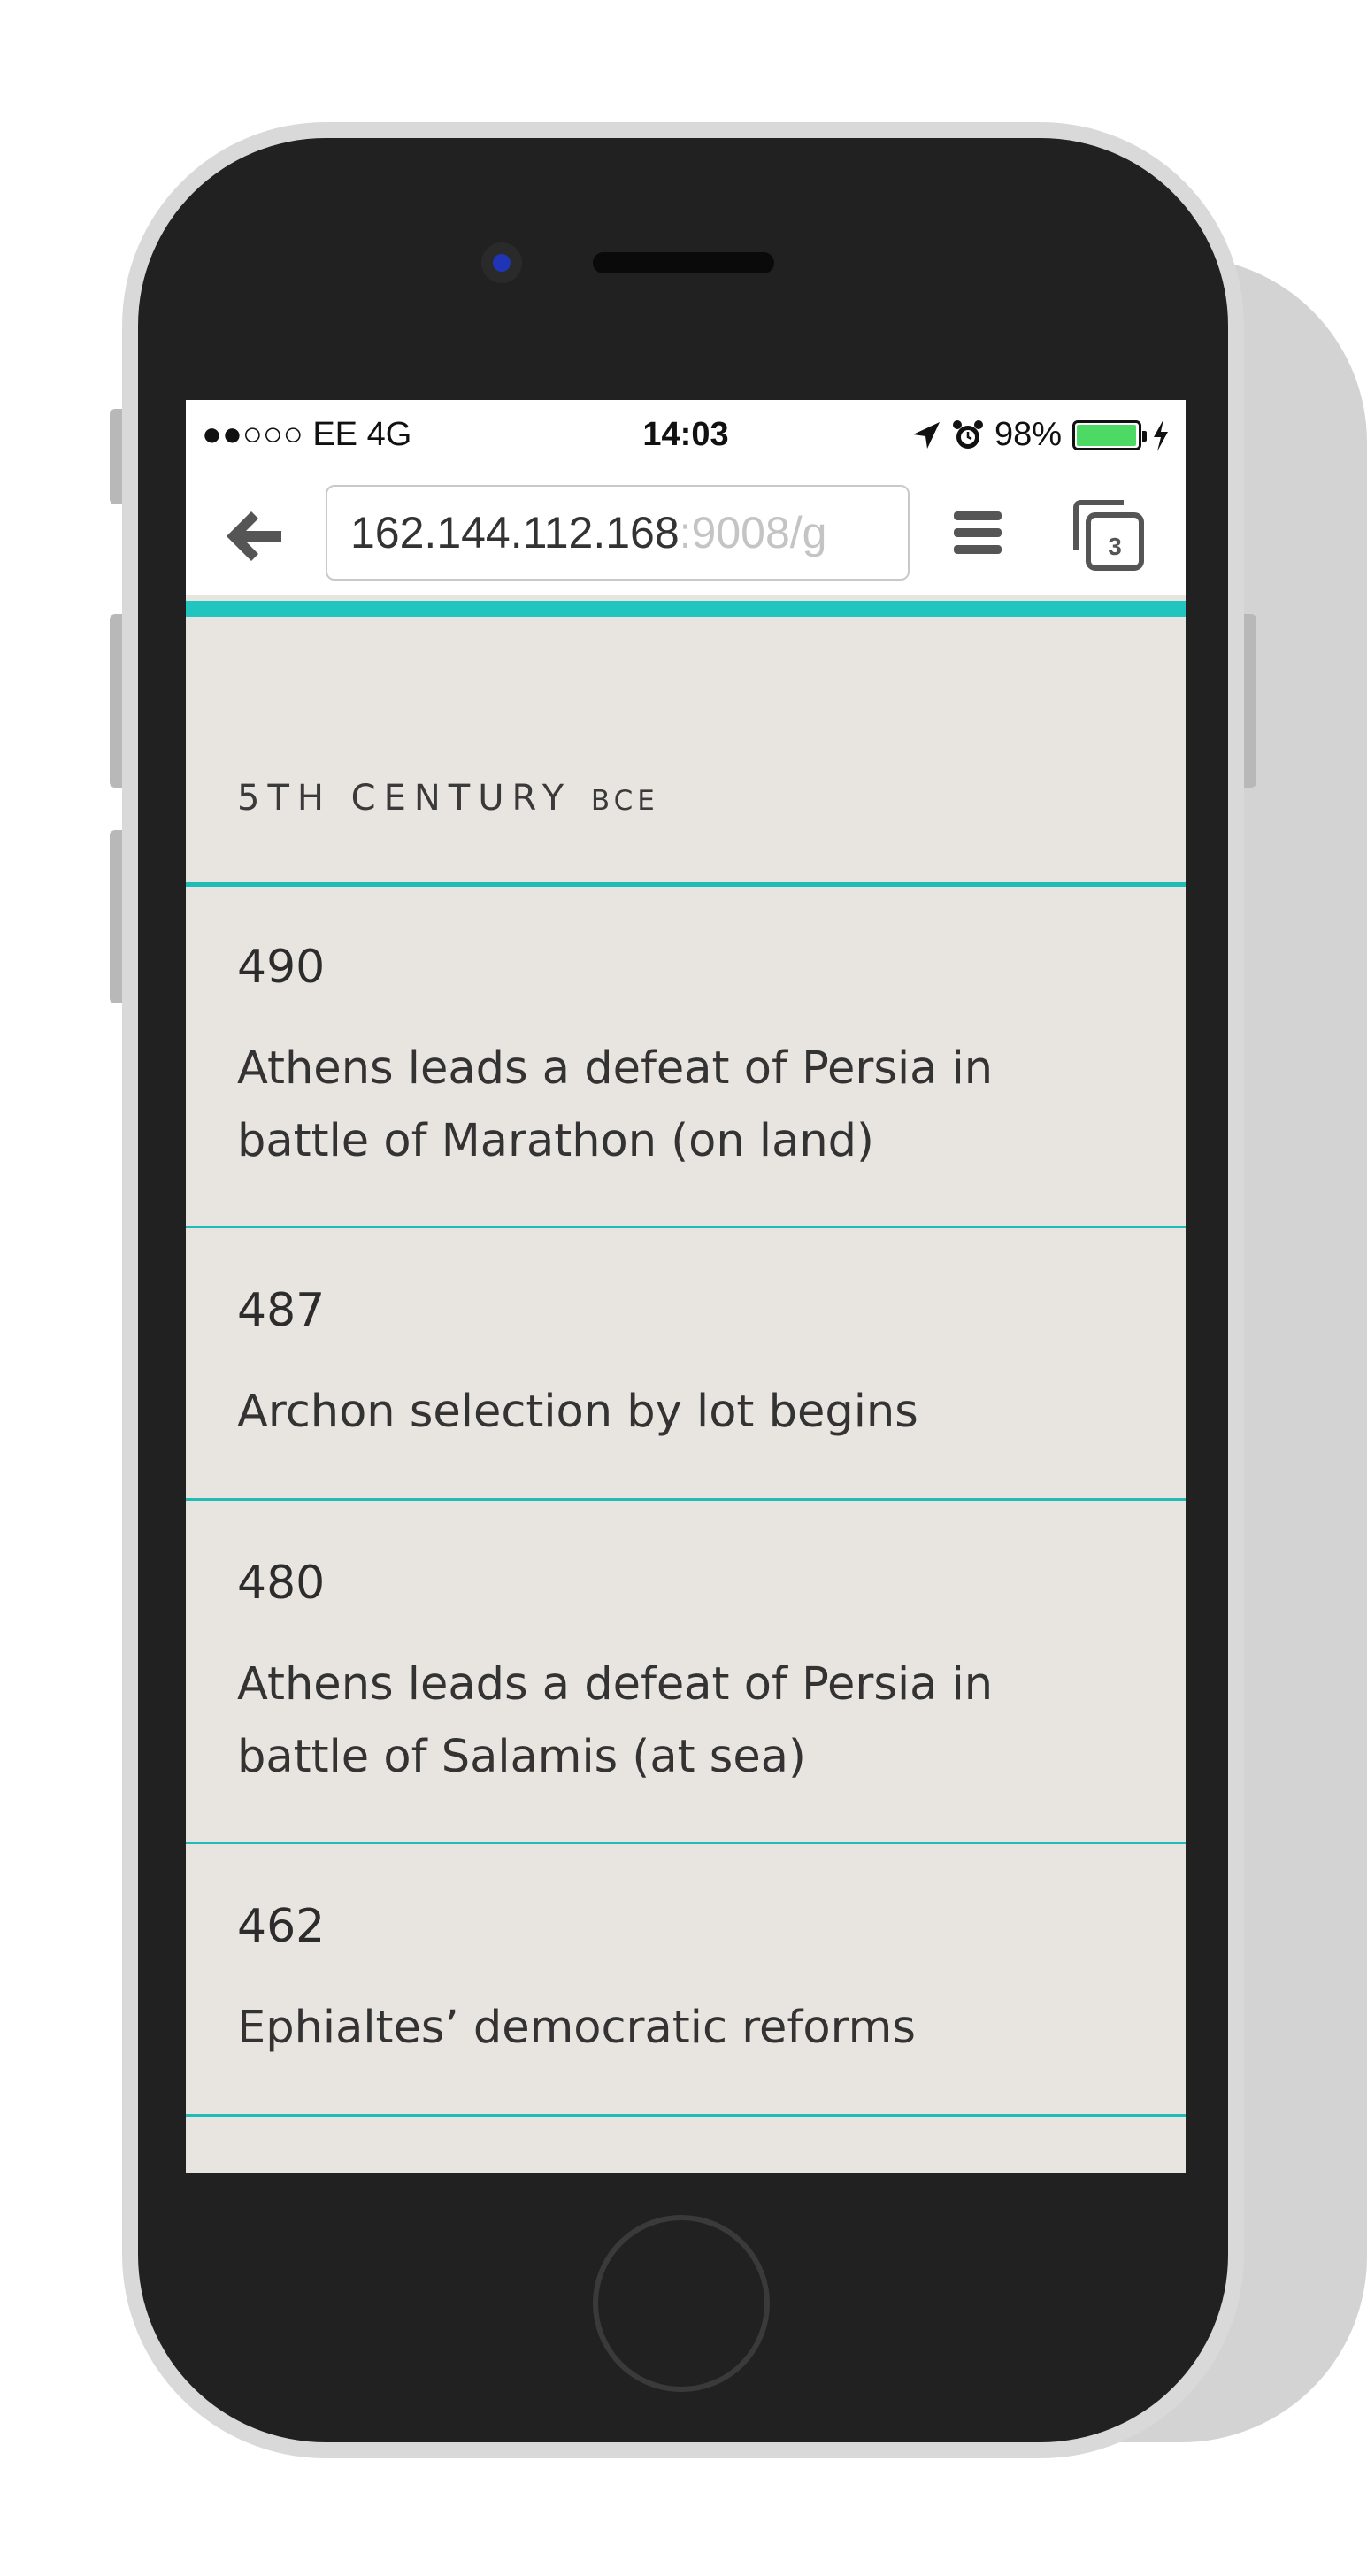 The width and height of the screenshot is (1367, 2576). I want to click on status-right-group: 98%, so click(1040, 435).